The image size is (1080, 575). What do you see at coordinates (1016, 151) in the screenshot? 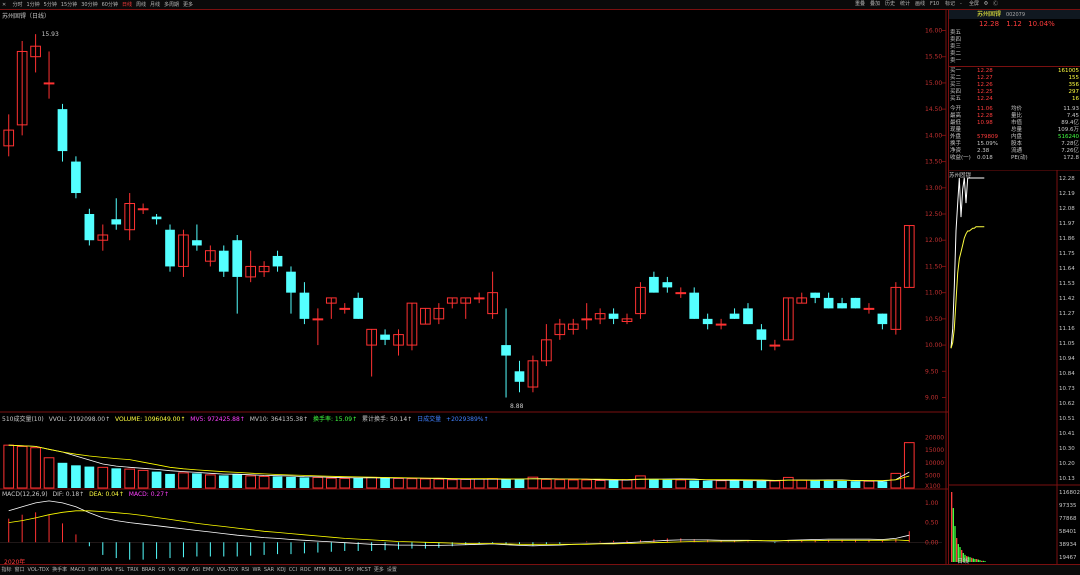
I see `stat-key-2: 流通` at bounding box center [1016, 151].